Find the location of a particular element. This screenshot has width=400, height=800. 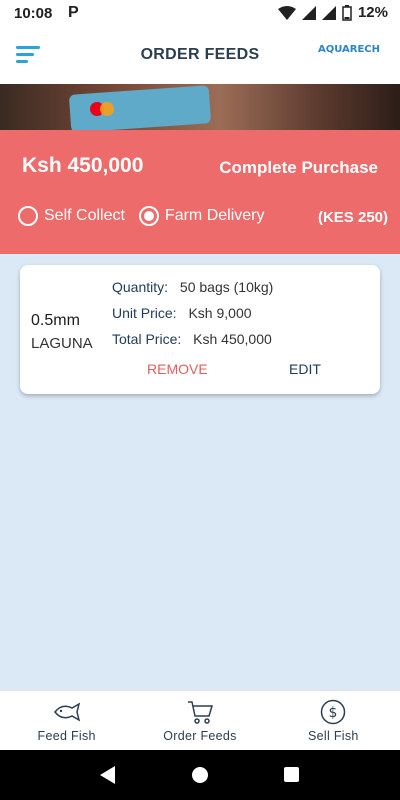

mastercard-icon-overlap is located at coordinates (107, 109).